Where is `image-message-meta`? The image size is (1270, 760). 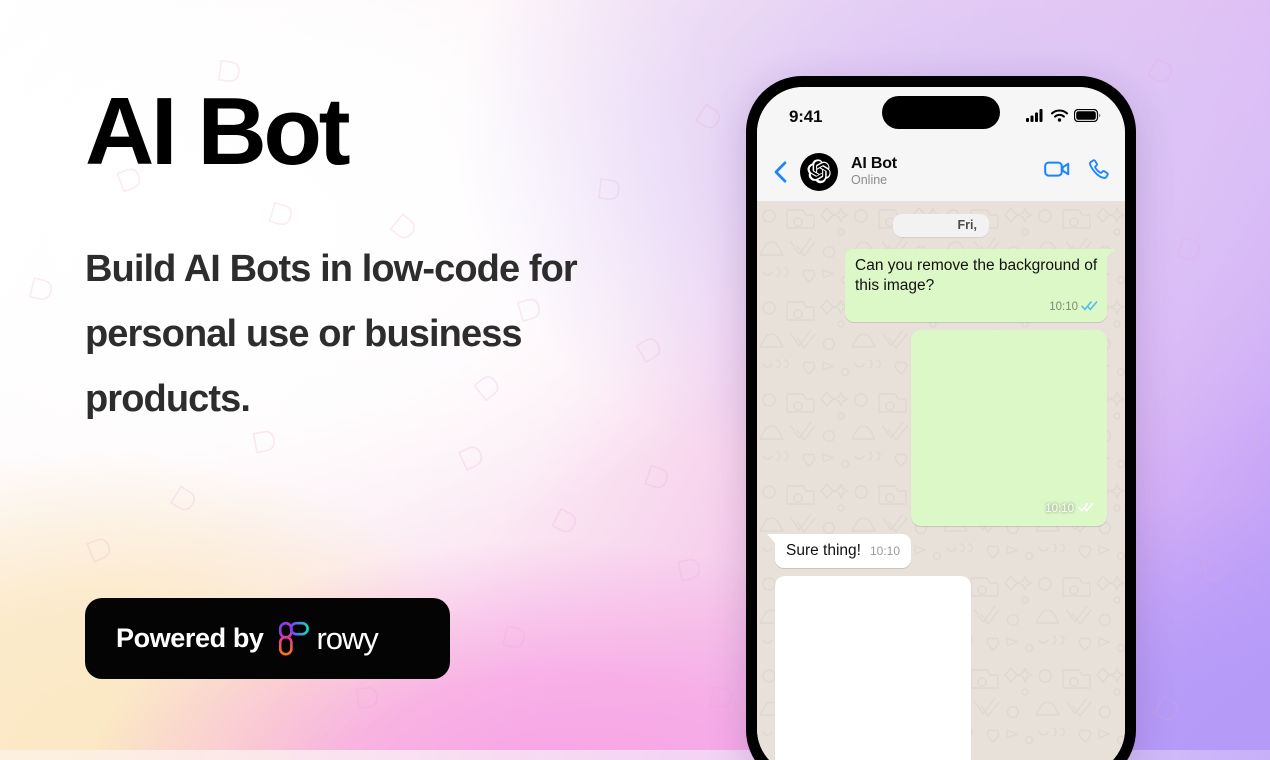
image-message-meta is located at coordinates (948, 754).